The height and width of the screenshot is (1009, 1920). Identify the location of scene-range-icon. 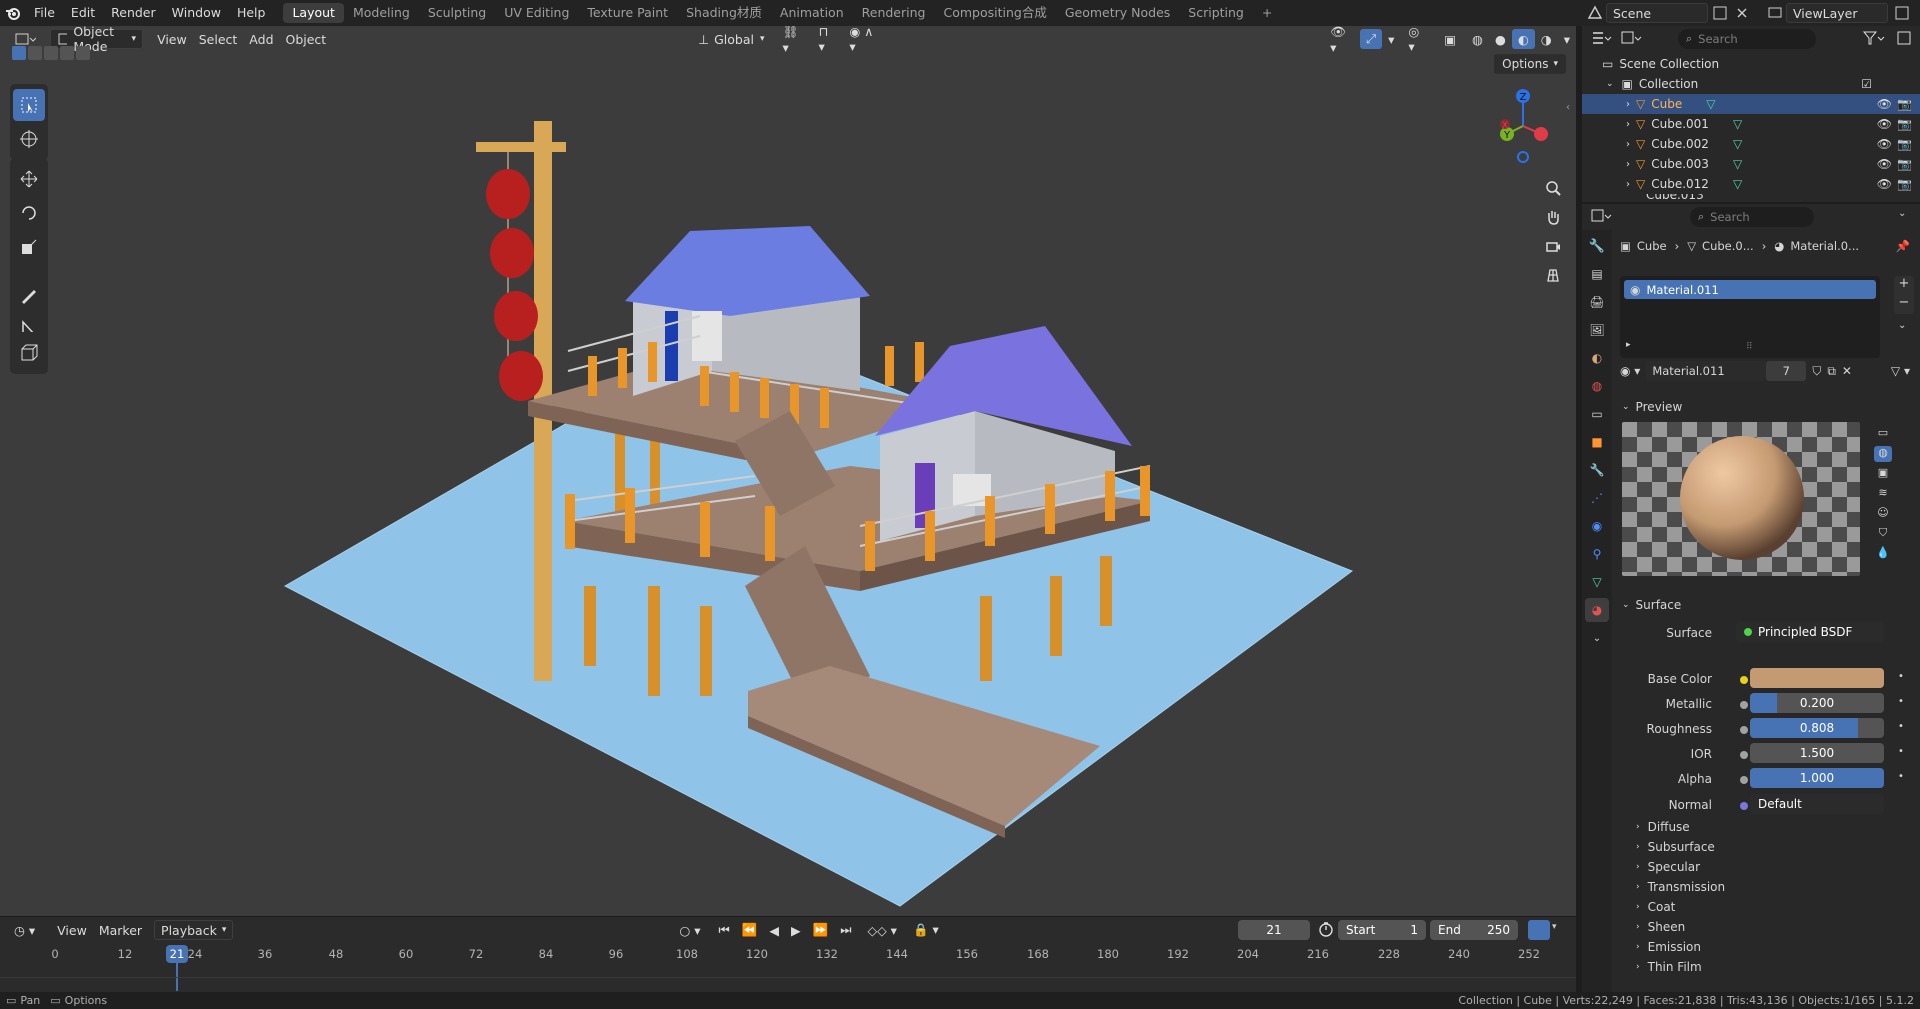
(1539, 930).